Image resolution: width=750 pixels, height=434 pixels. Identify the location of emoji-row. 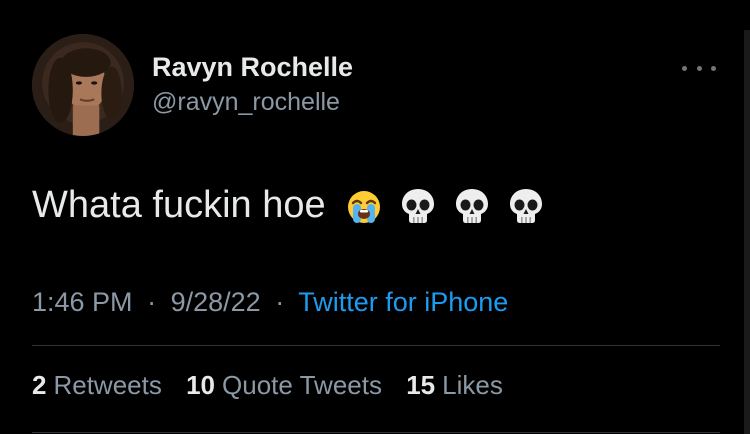
(445, 206).